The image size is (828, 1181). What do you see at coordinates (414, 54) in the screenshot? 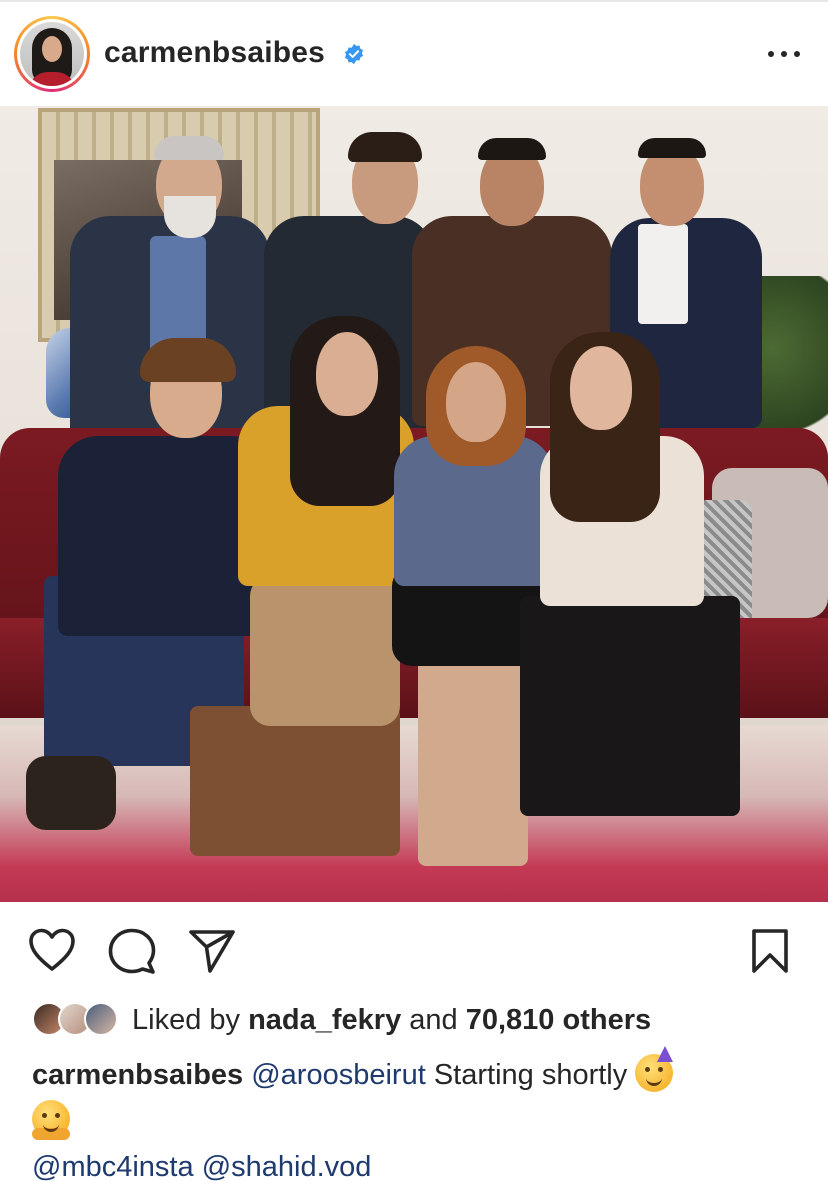
I see `post-header: carmenbsaibes` at bounding box center [414, 54].